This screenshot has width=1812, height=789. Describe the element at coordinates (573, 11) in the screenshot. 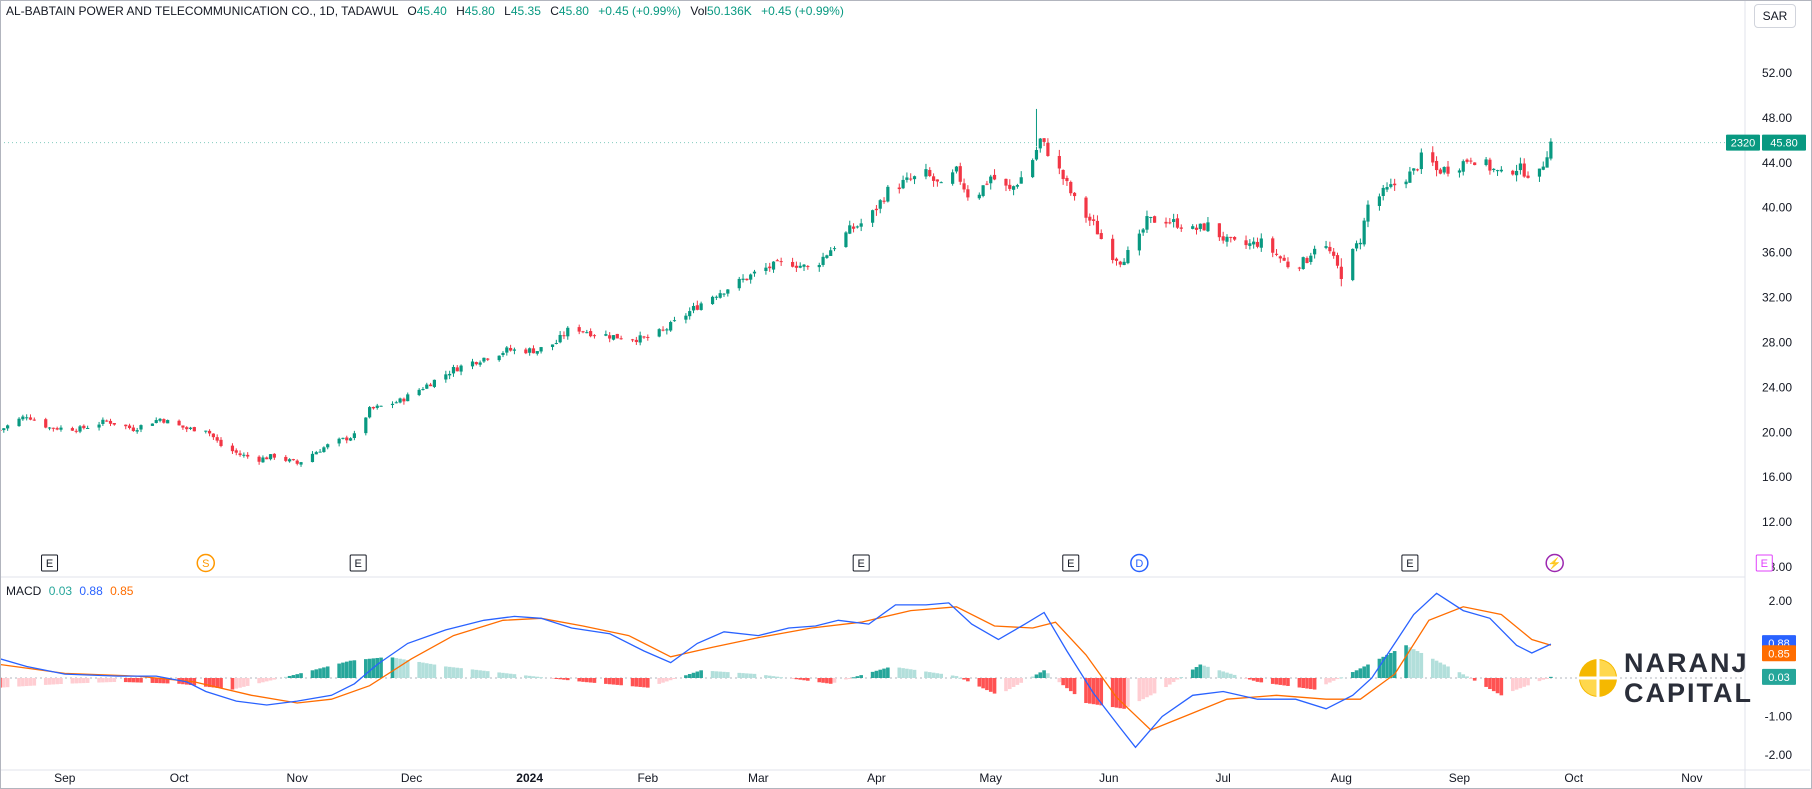

I see `close-value: 45.80` at that location.